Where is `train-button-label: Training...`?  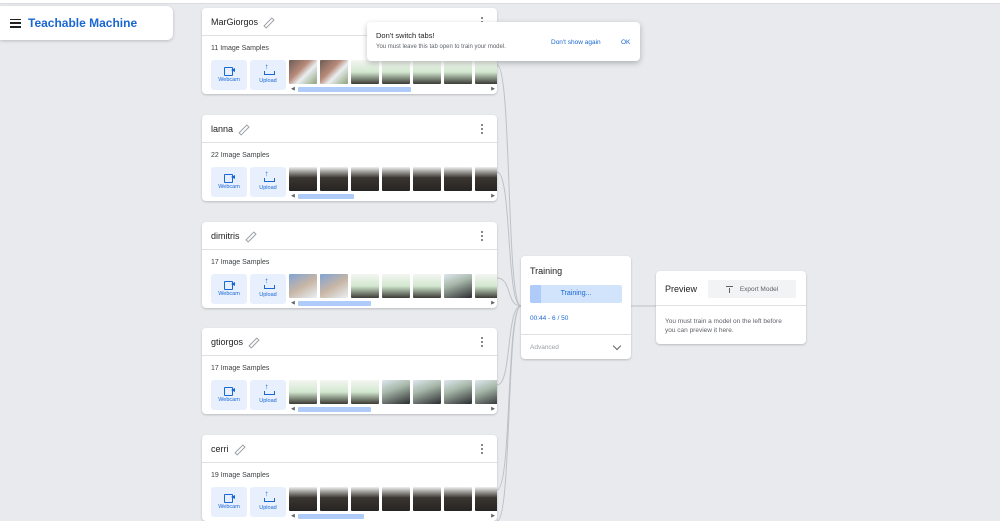 train-button-label: Training... is located at coordinates (576, 293).